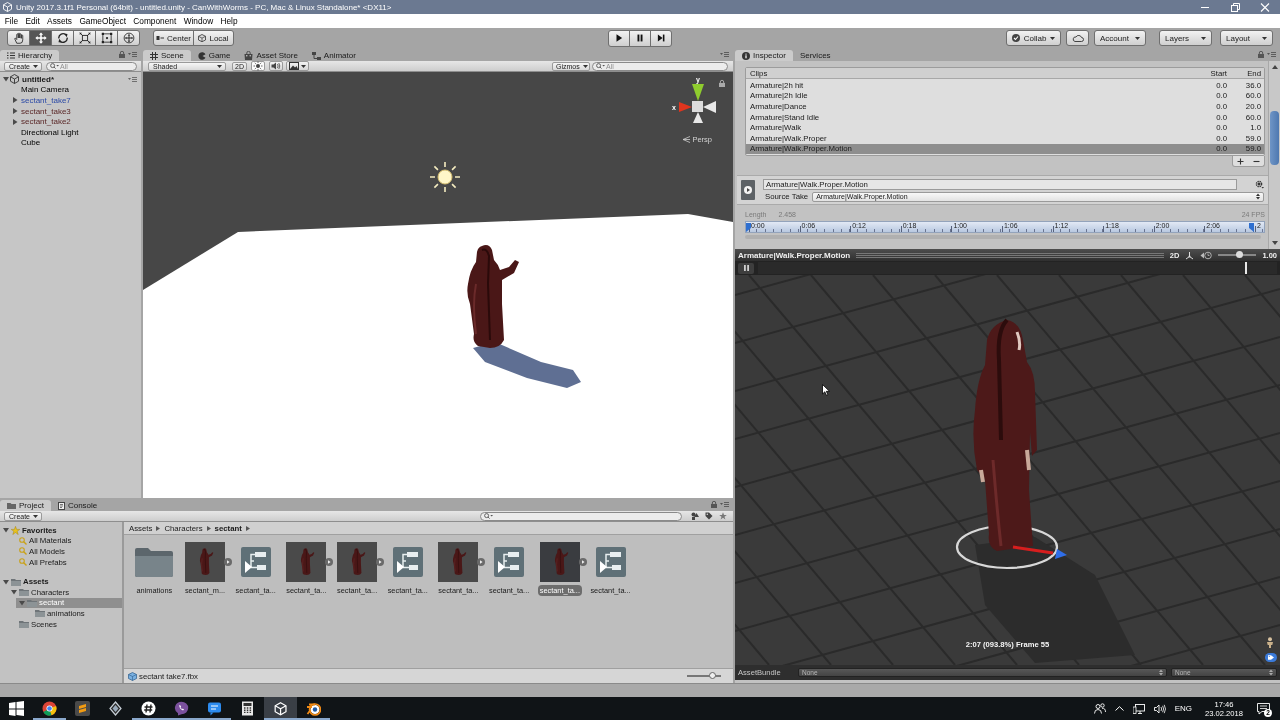  What do you see at coordinates (11, 21) in the screenshot?
I see `menu-item: File` at bounding box center [11, 21].